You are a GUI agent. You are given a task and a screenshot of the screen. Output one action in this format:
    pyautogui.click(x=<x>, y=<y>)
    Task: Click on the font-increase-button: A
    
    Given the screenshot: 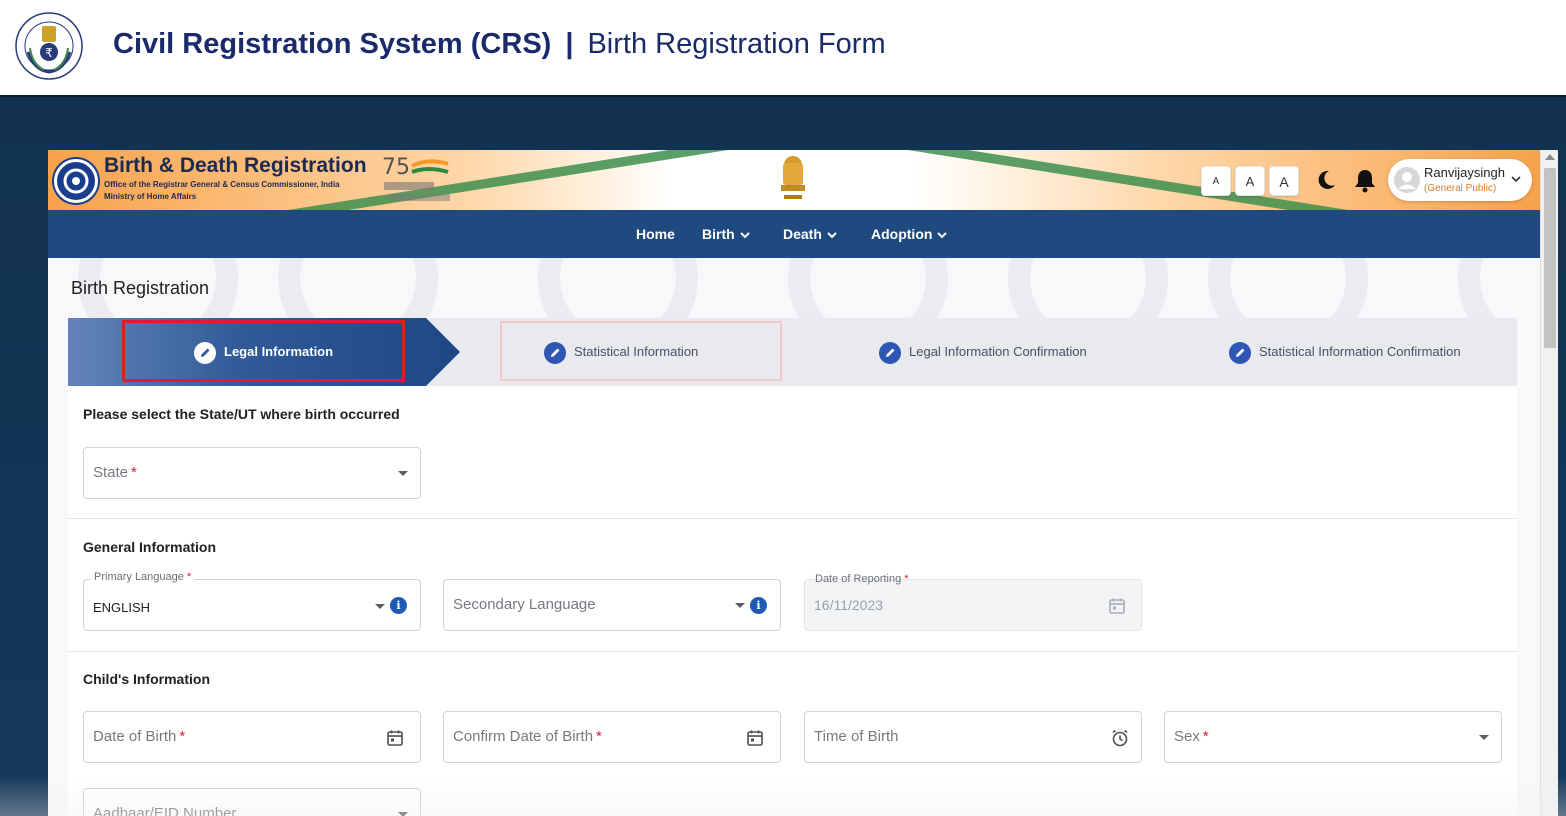 What is the action you would take?
    pyautogui.click(x=1284, y=181)
    